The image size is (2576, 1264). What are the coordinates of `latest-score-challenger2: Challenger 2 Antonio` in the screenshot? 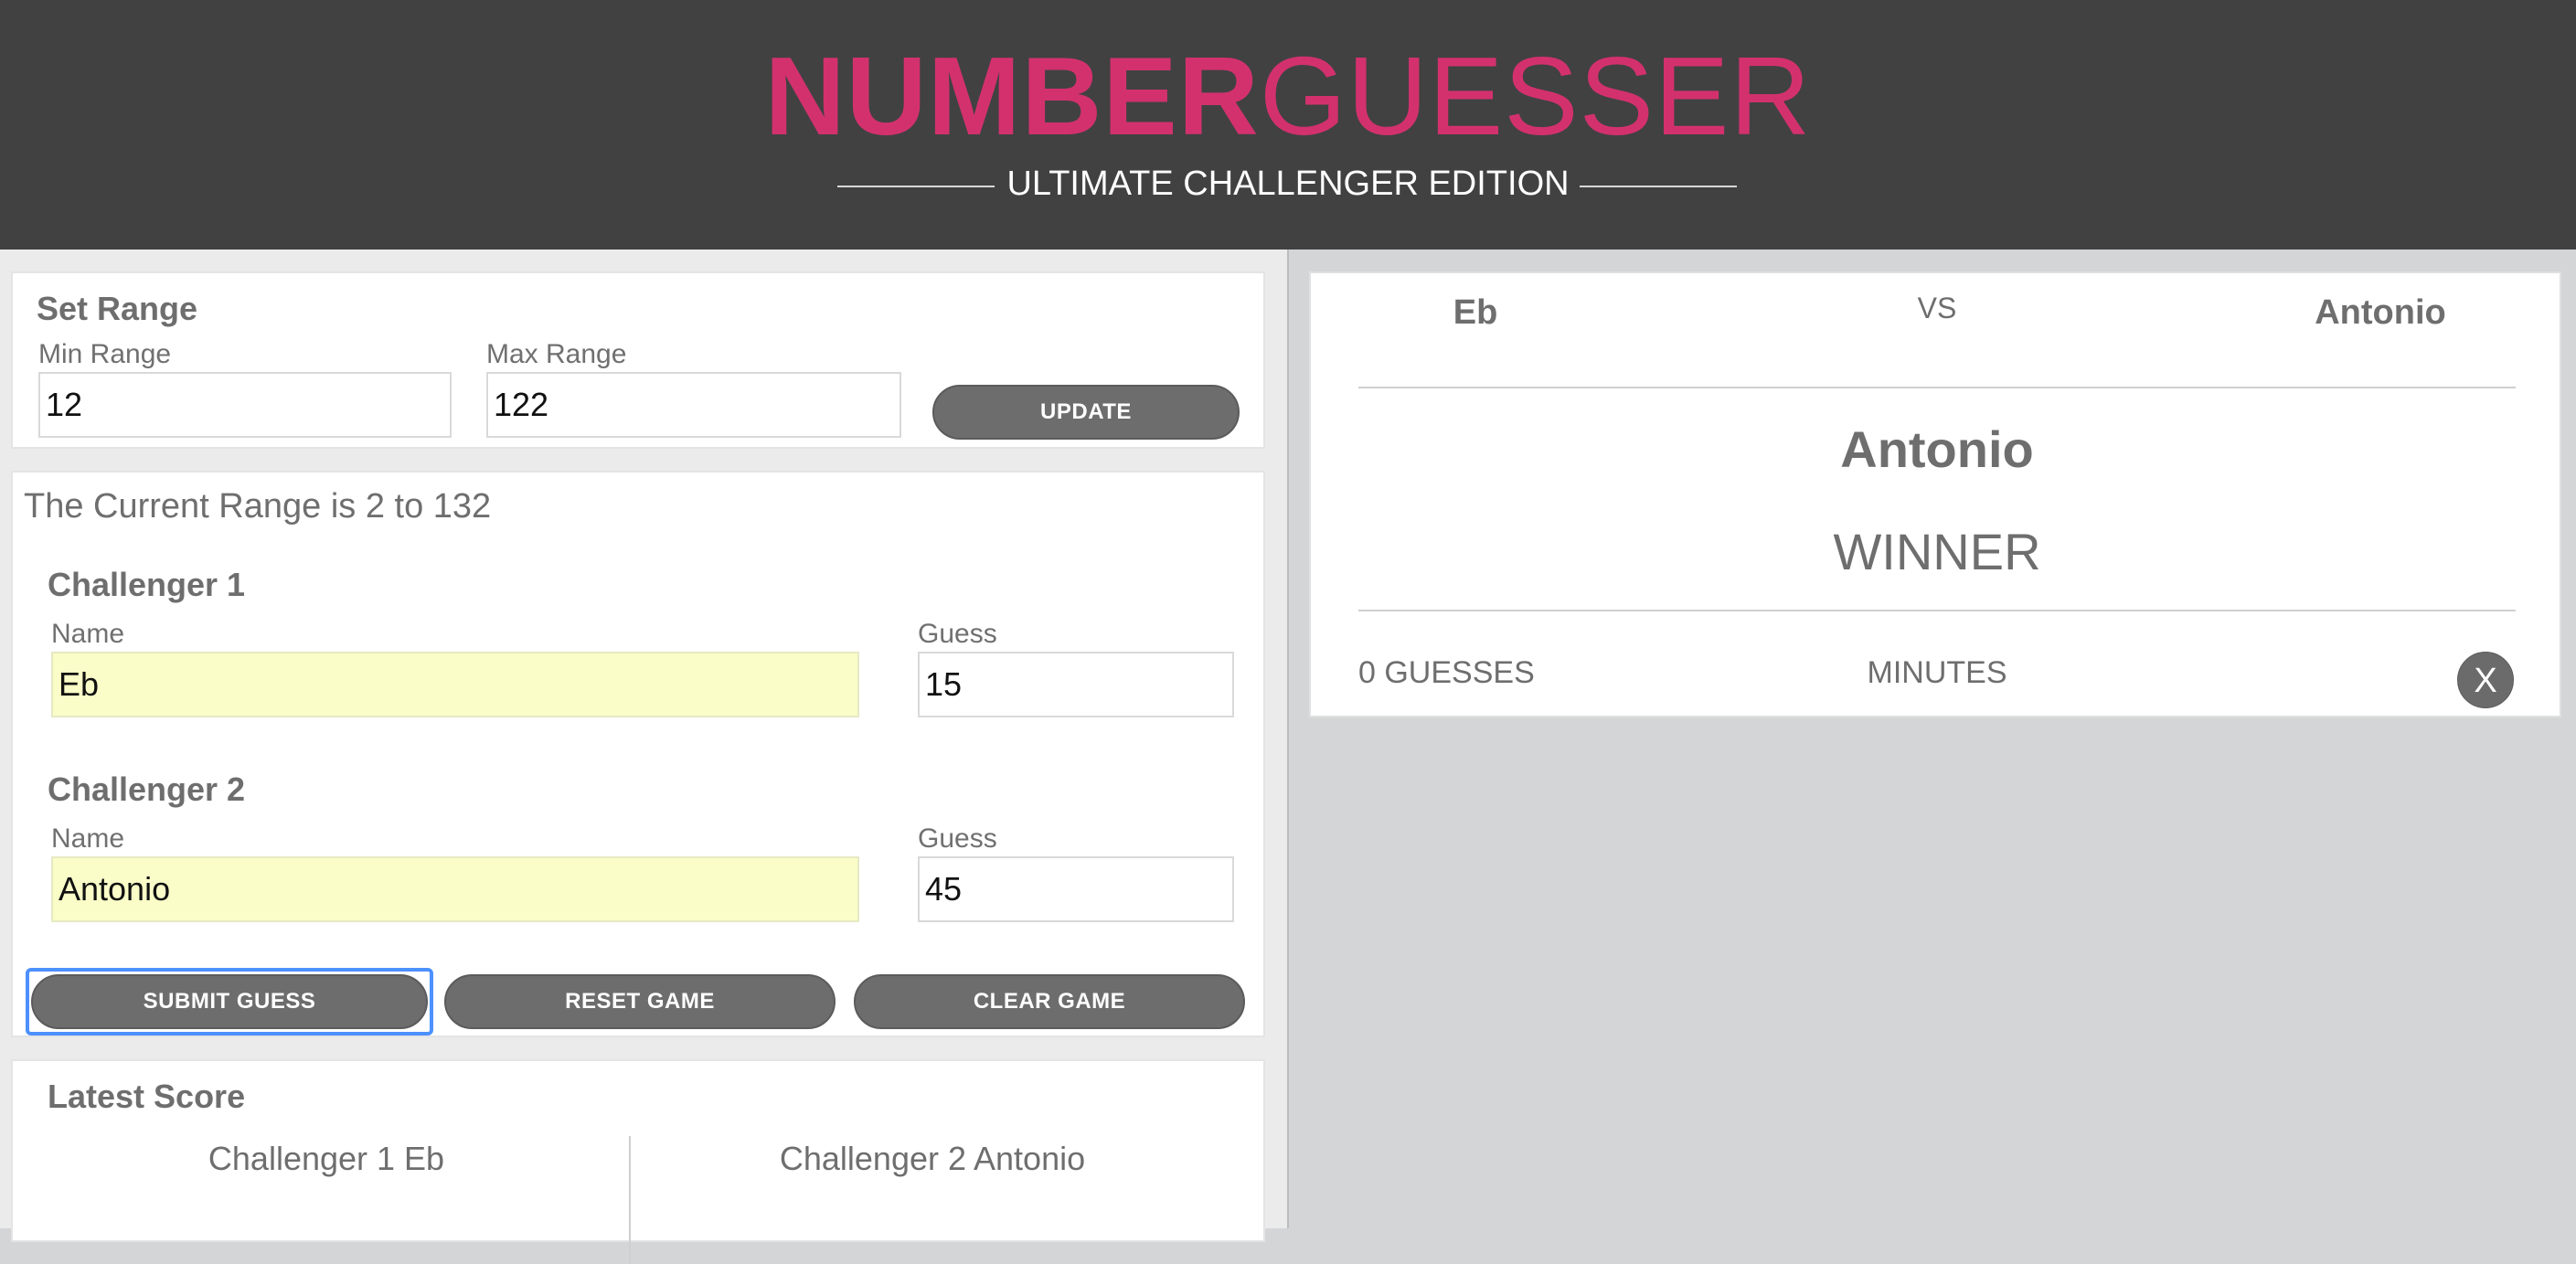 It's located at (932, 1158).